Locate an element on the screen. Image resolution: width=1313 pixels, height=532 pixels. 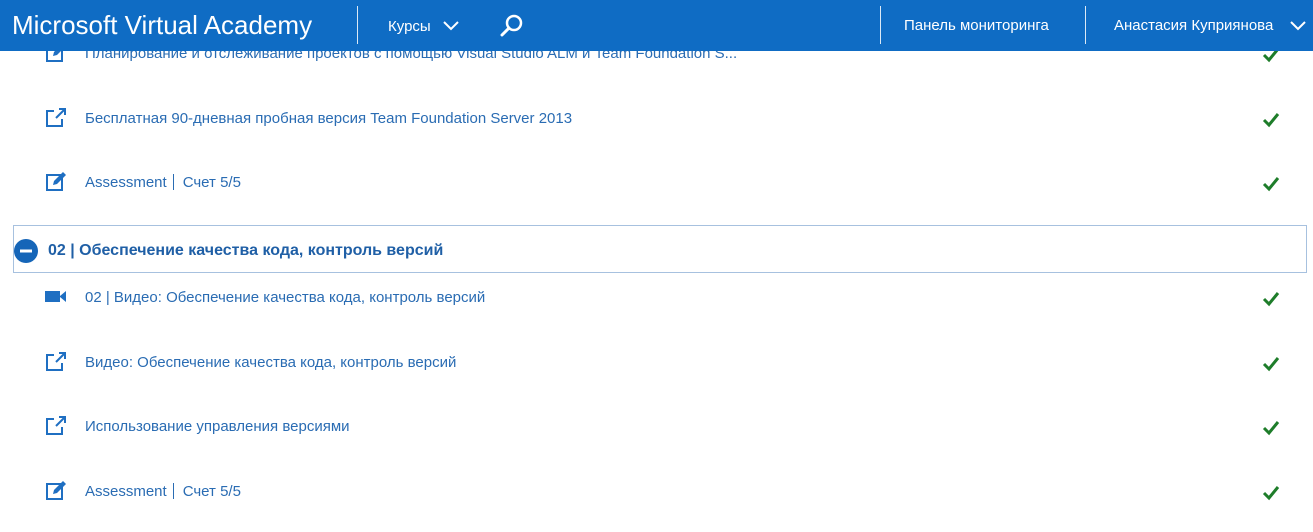
item-title: Использование управления версиями is located at coordinates (217, 427).